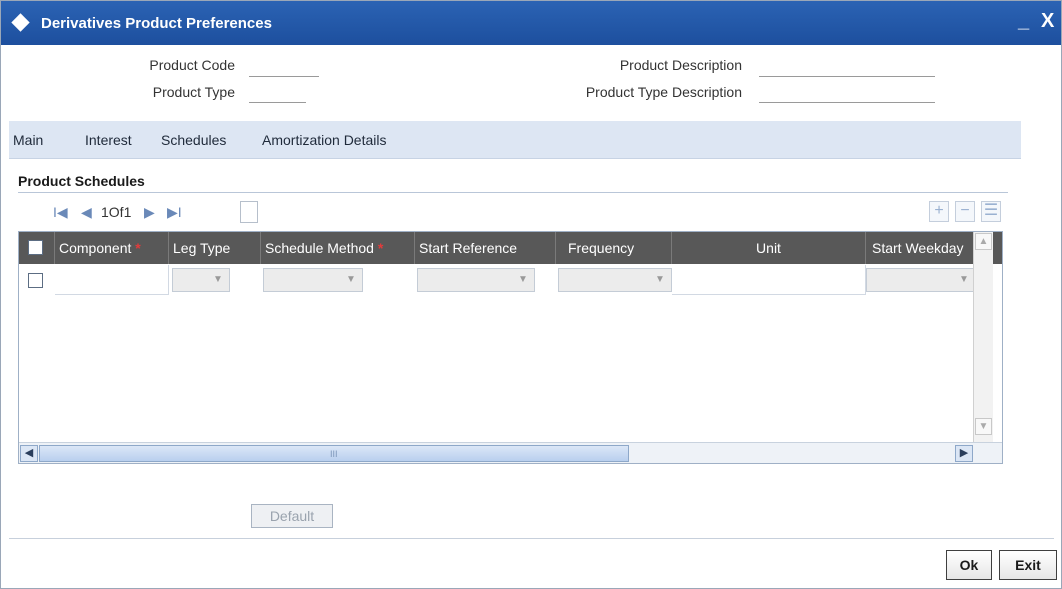 The height and width of the screenshot is (589, 1062). Describe the element at coordinates (921, 280) in the screenshot. I see `start-weekday-select: ▼` at that location.